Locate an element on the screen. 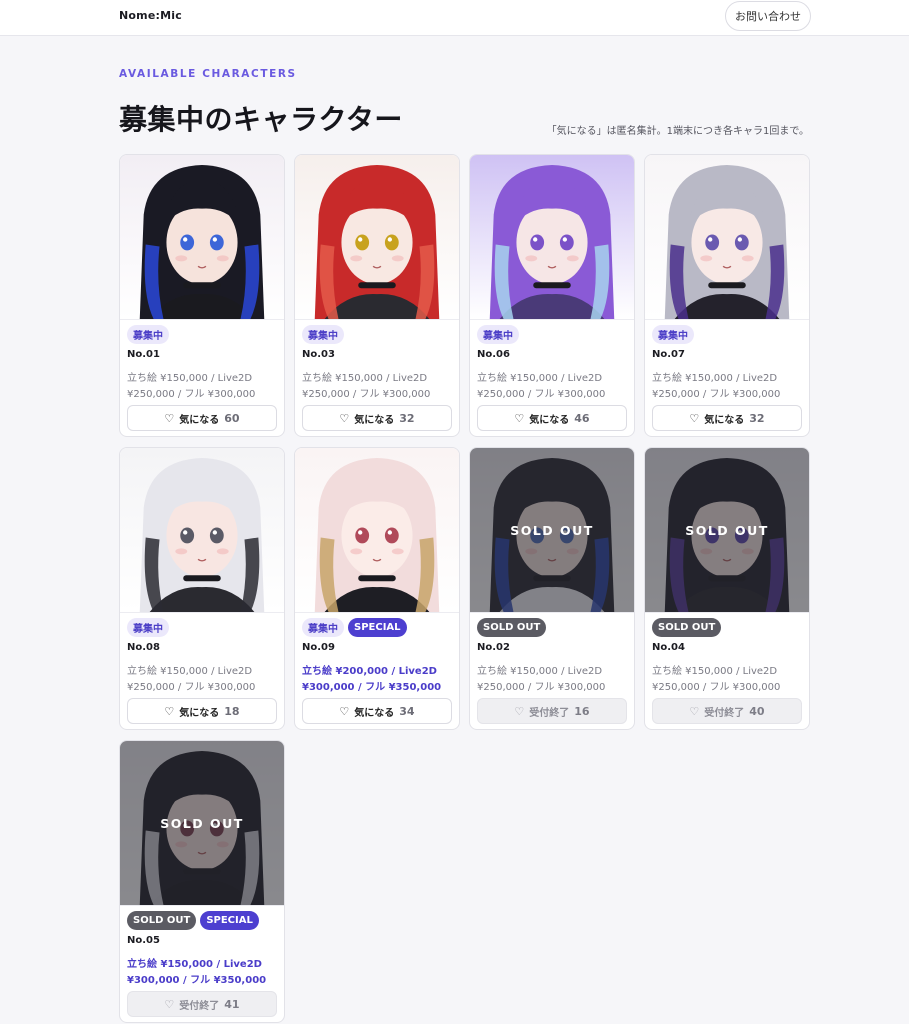 Image resolution: width=909 pixels, height=1024 pixels. character-number: No.02 is located at coordinates (493, 647).